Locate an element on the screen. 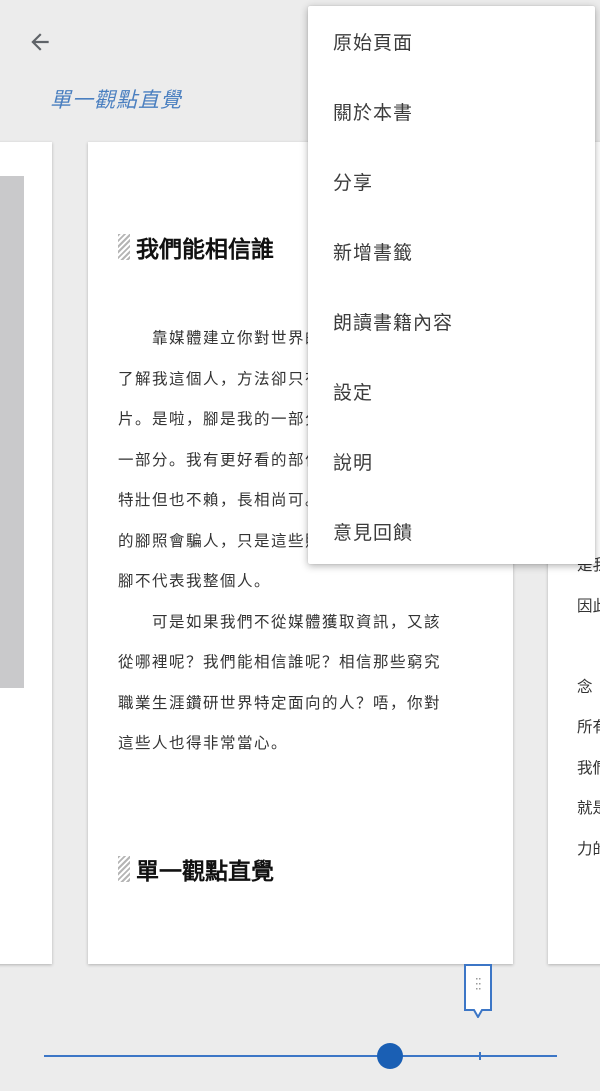  menu-item-help: 說明 is located at coordinates (451, 461).